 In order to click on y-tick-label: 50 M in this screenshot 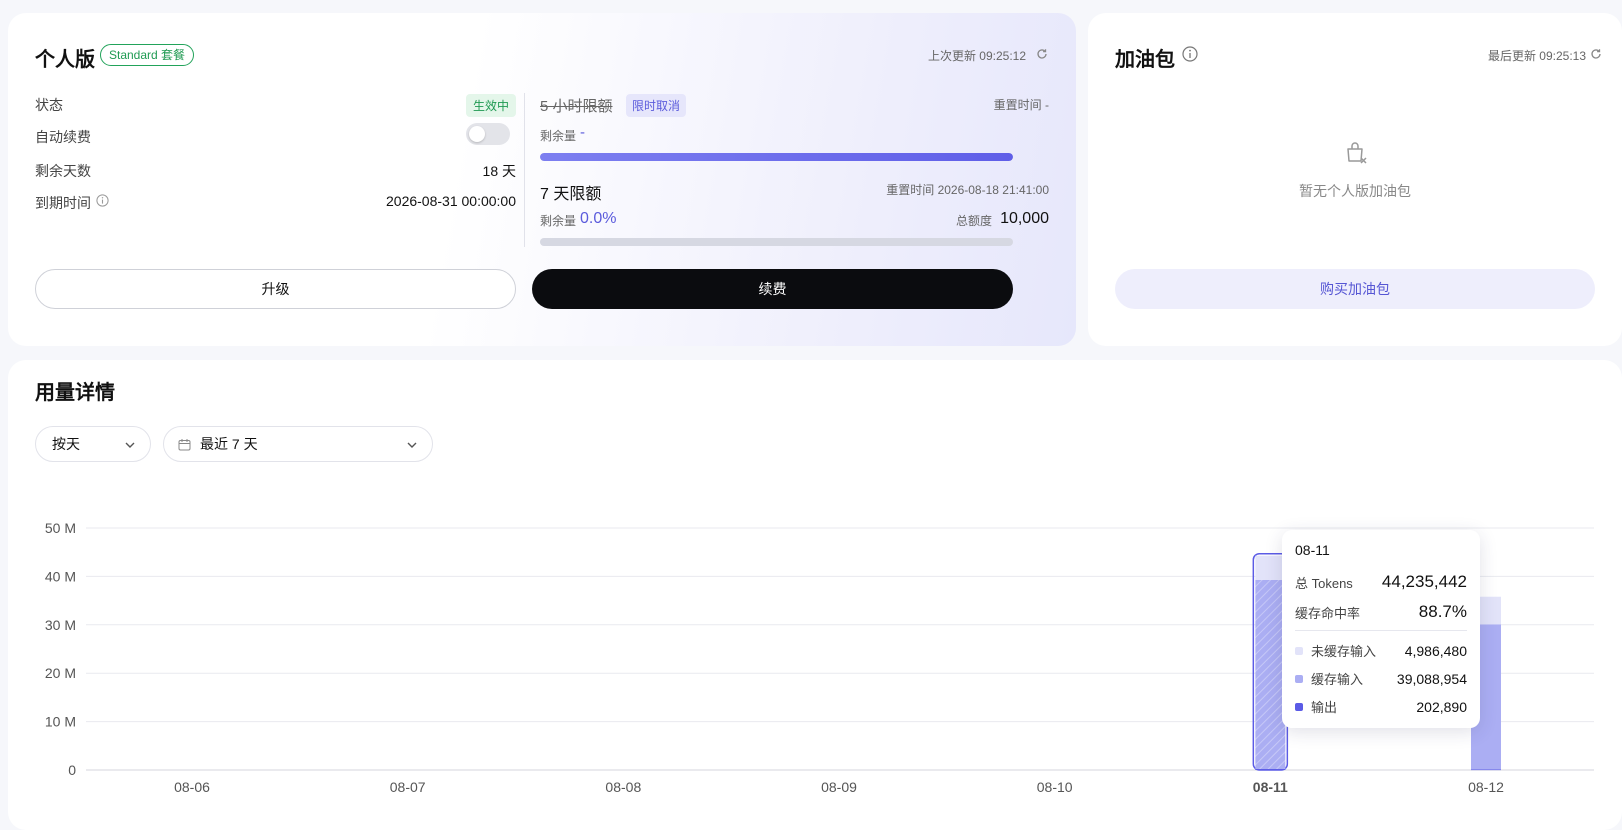, I will do `click(60, 528)`.